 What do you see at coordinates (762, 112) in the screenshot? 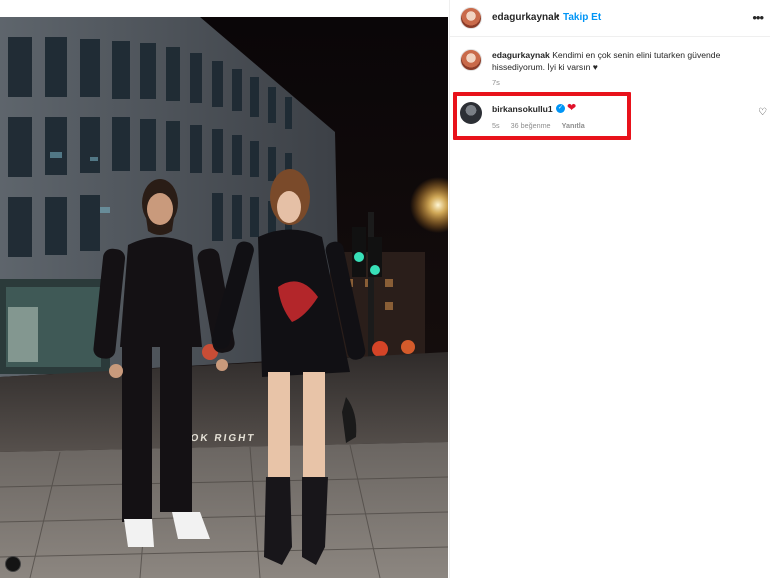
I see `heart-outline-icon: ♡` at bounding box center [762, 112].